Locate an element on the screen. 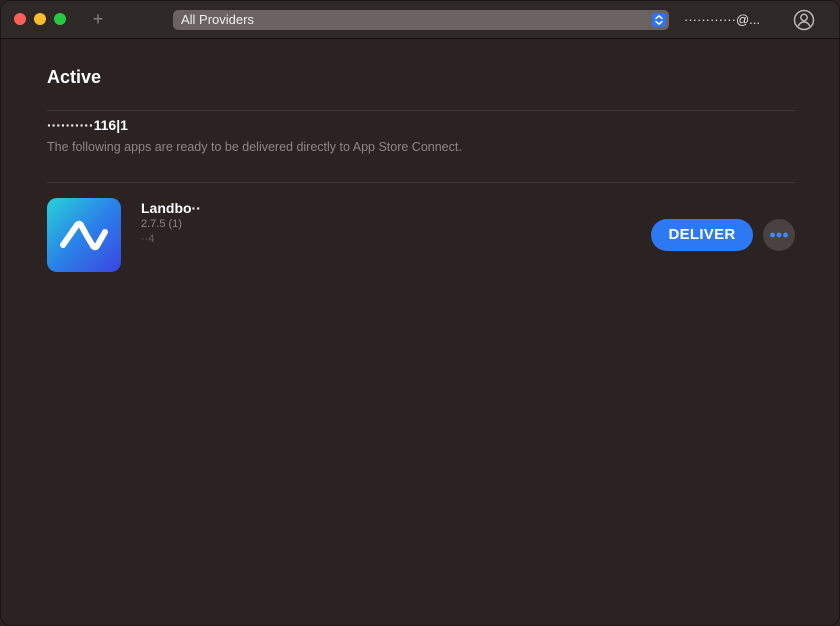  page-title: Active is located at coordinates (74, 77).